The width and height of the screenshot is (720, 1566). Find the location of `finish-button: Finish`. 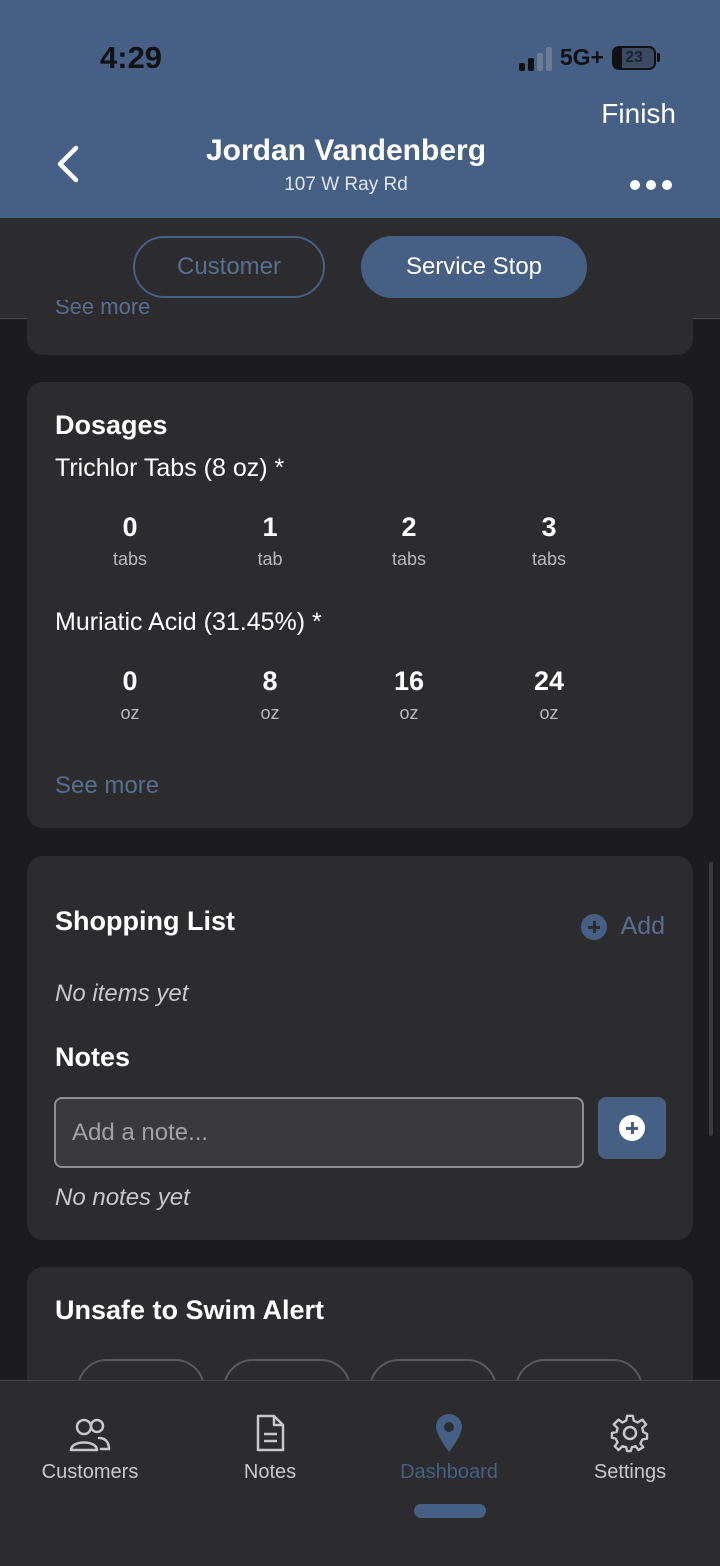

finish-button: Finish is located at coordinates (638, 114).